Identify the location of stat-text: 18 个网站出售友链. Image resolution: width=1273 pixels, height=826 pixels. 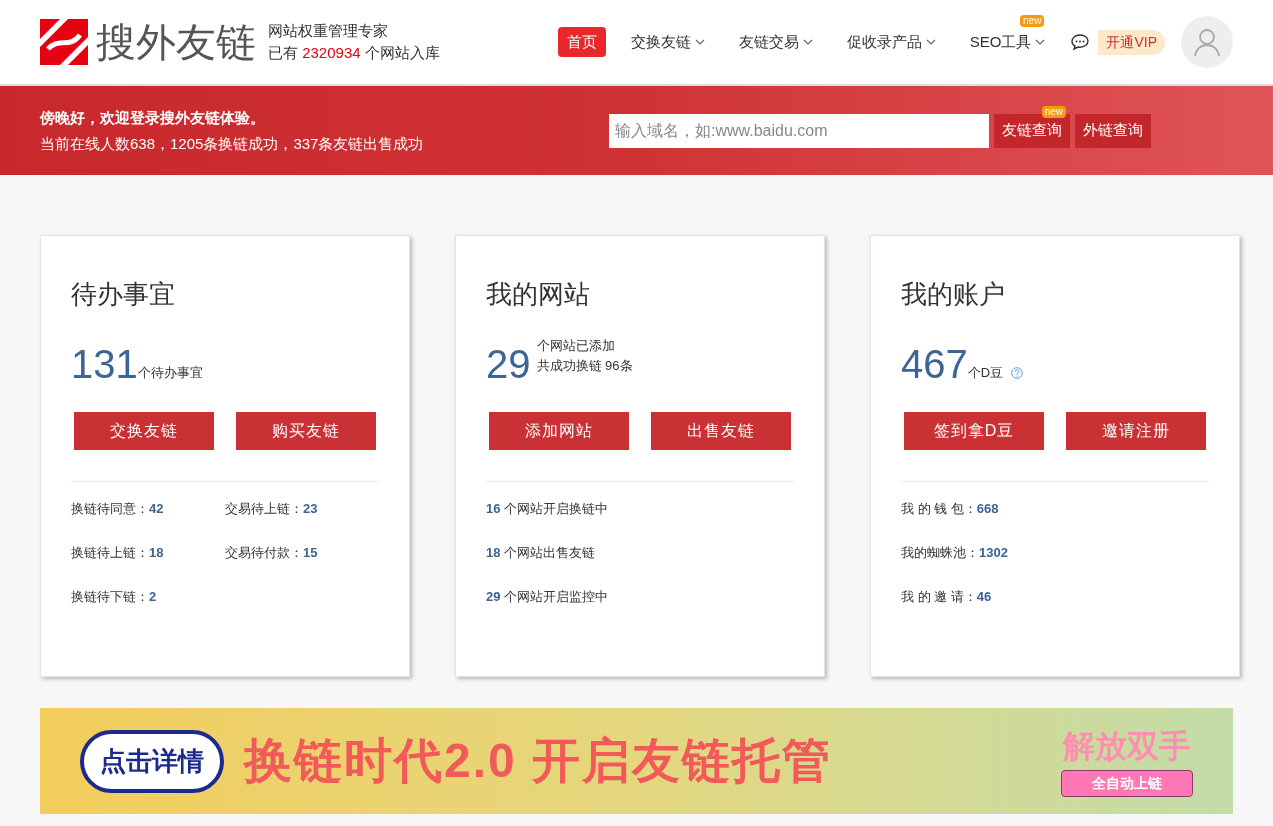
(541, 553).